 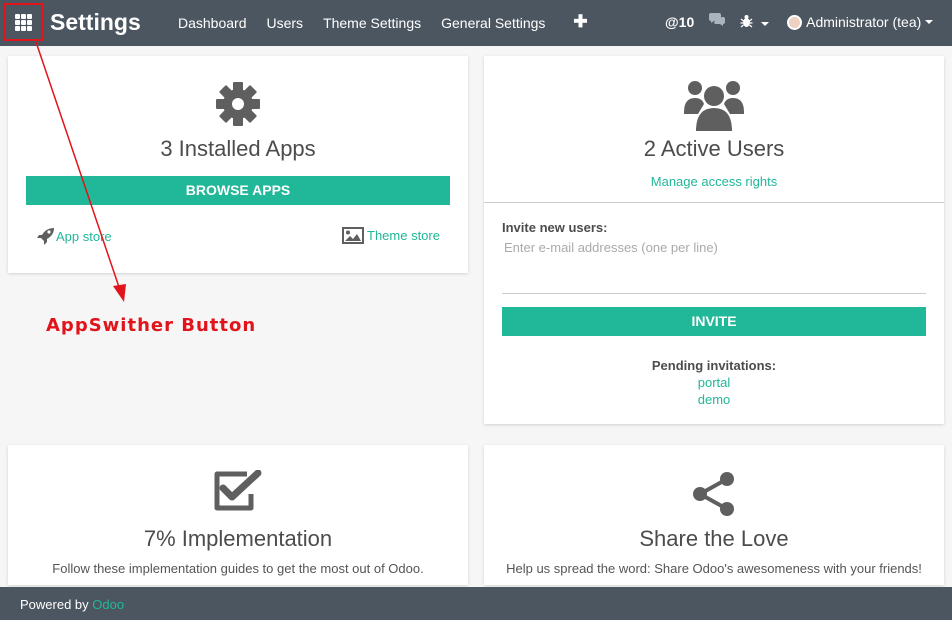 What do you see at coordinates (714, 181) in the screenshot?
I see `manage-access-rights-link: Manage access rights` at bounding box center [714, 181].